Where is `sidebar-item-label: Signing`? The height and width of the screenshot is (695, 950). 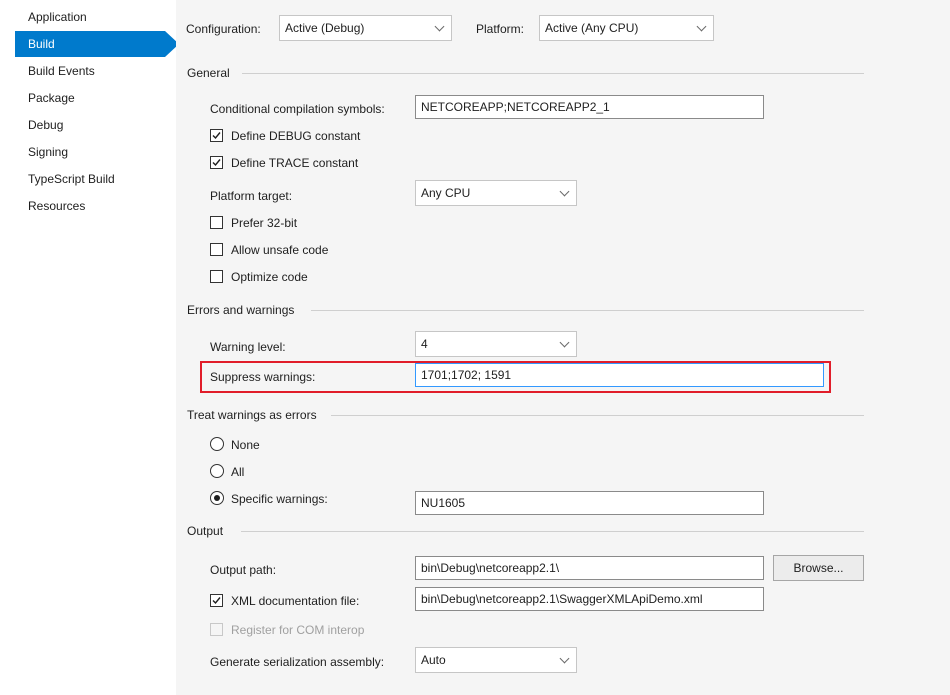
sidebar-item-label: Signing is located at coordinates (48, 152).